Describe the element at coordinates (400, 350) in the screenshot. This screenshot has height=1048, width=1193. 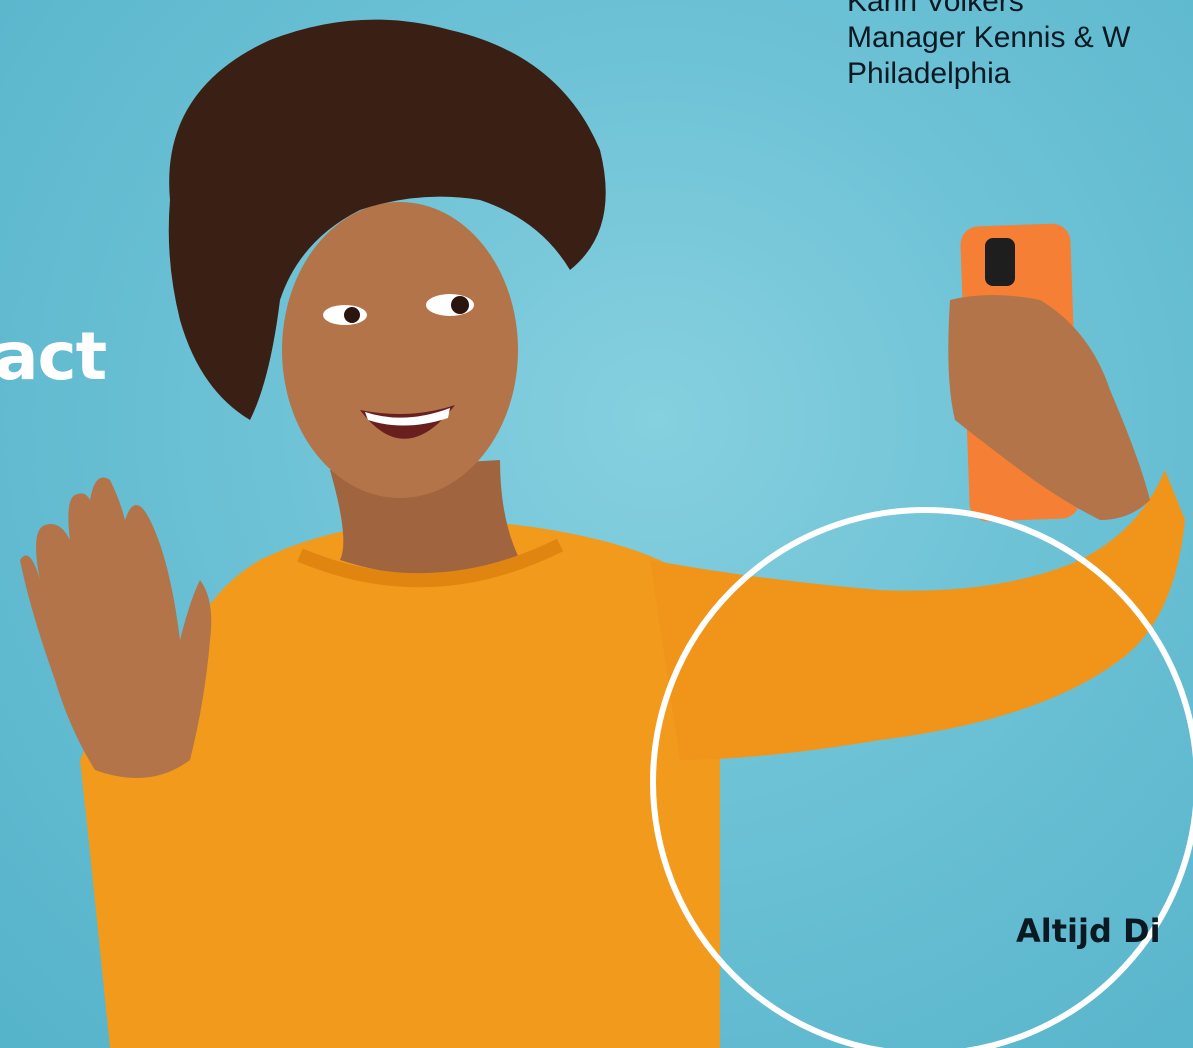
I see `face` at that location.